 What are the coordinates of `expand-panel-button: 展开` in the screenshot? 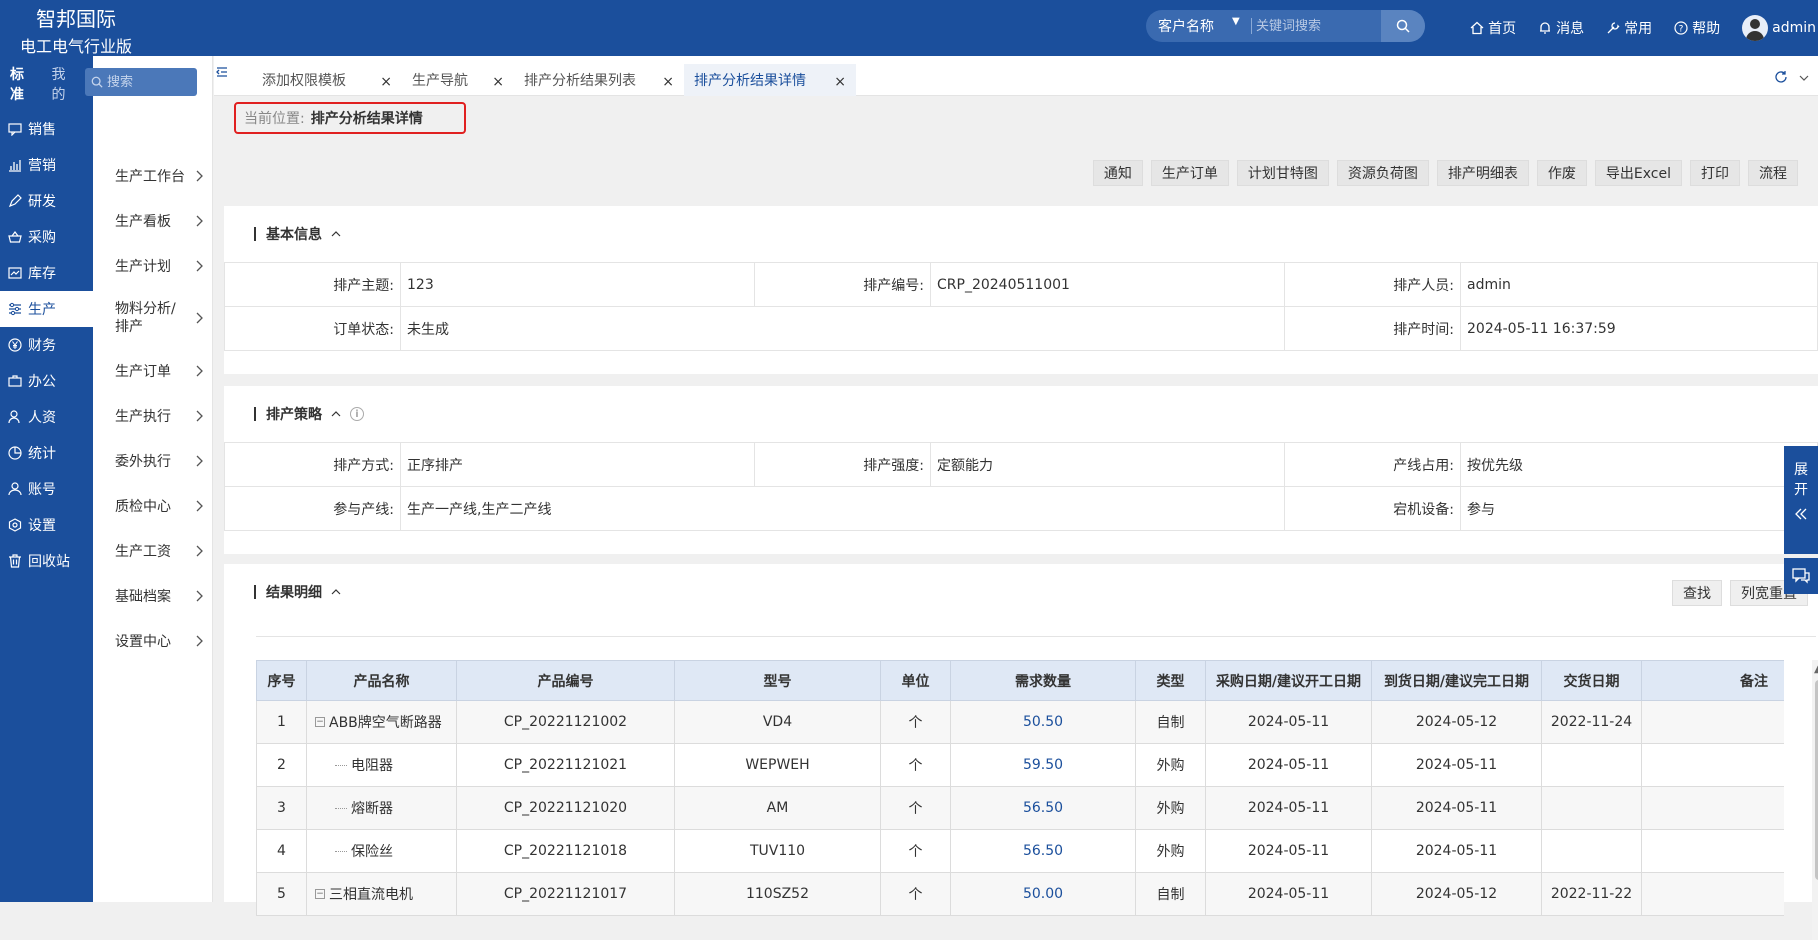 It's located at (1801, 500).